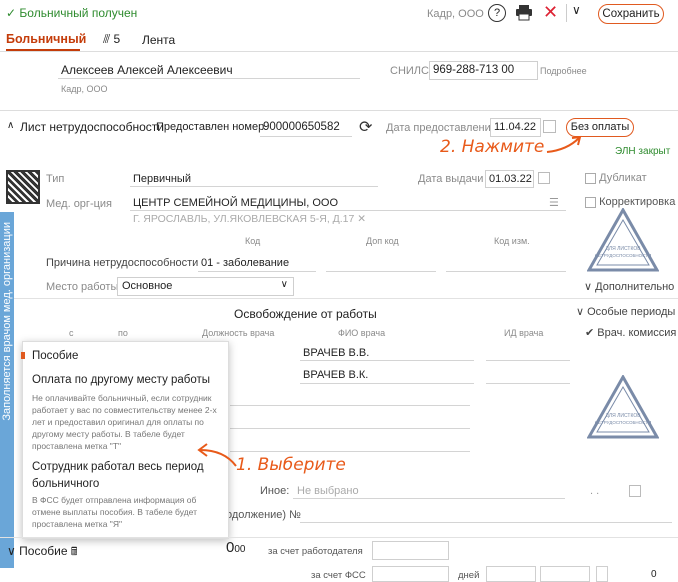 Image resolution: width=678 pixels, height=582 pixels. I want to click on check-icon: ✔, so click(590, 333).